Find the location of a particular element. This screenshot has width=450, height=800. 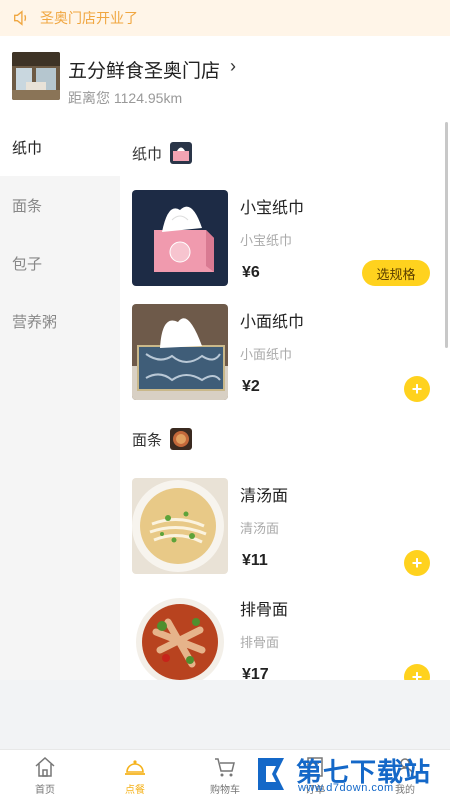

home-icon is located at coordinates (45, 766).